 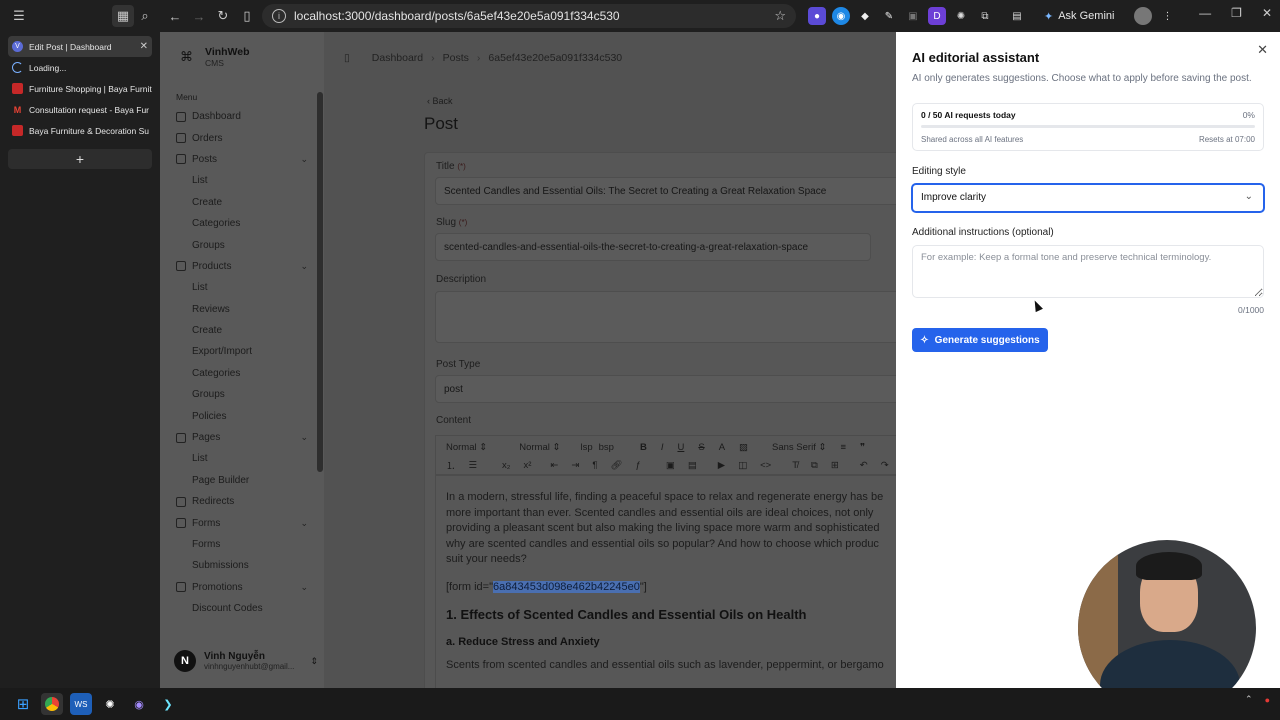 What do you see at coordinates (814, 465) in the screenshot?
I see `copy-icon: ⧉` at bounding box center [814, 465].